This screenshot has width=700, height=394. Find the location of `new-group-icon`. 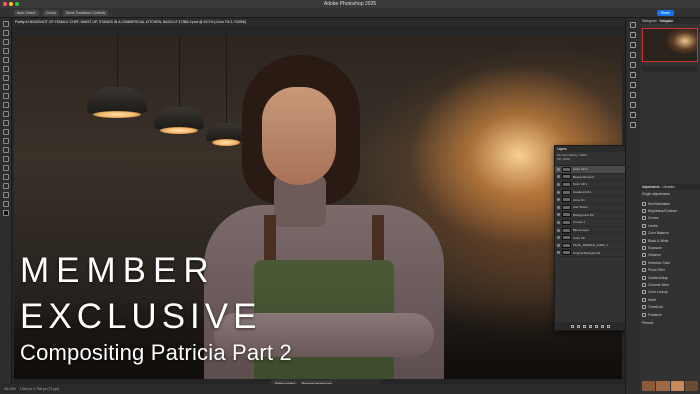

new-group-icon is located at coordinates (596, 326).